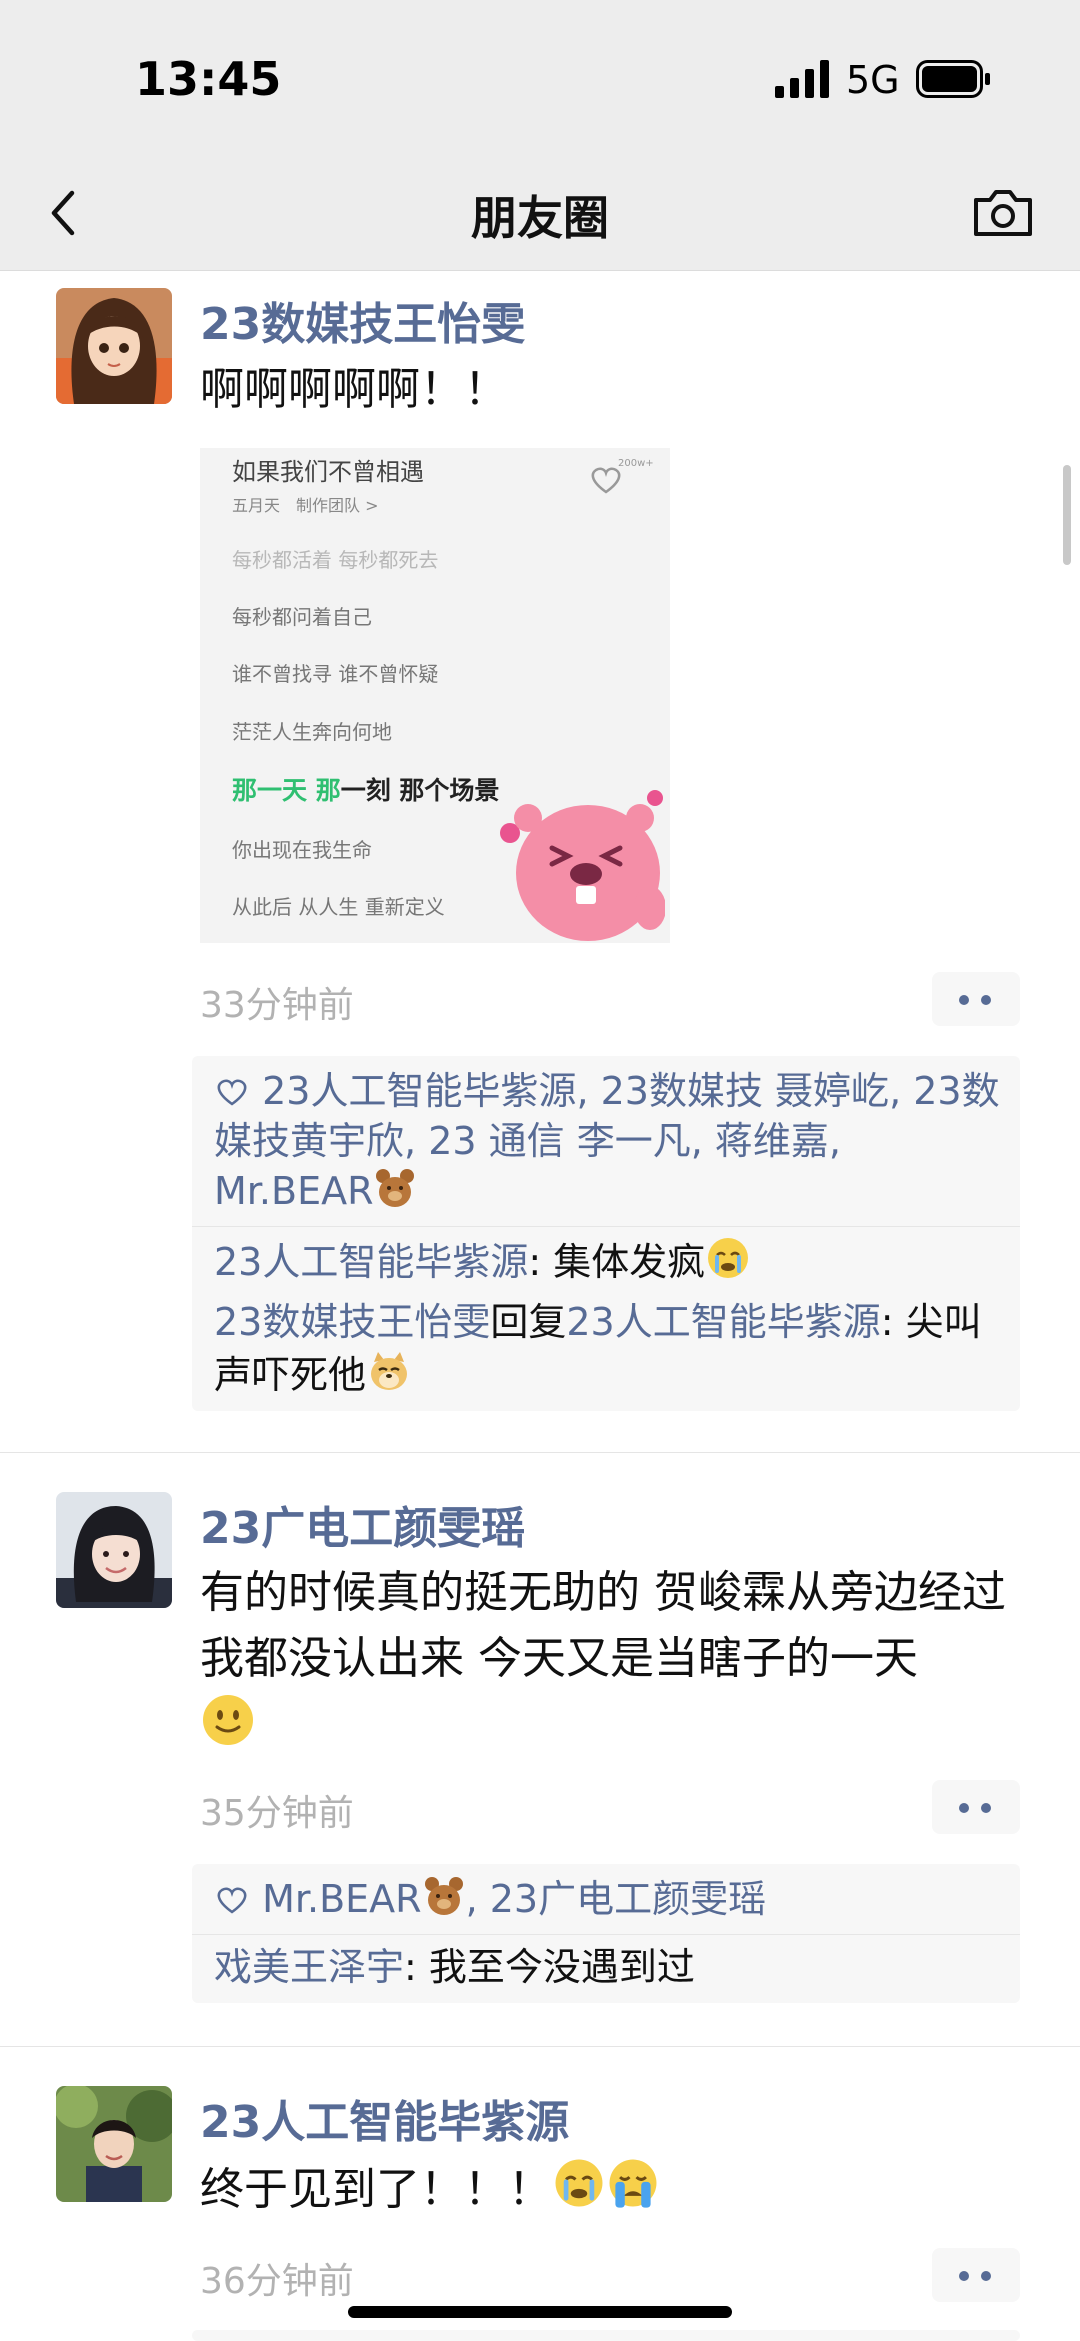 The image size is (1080, 2341). I want to click on poster-name: 23人工智能毕紫源, so click(384, 2118).